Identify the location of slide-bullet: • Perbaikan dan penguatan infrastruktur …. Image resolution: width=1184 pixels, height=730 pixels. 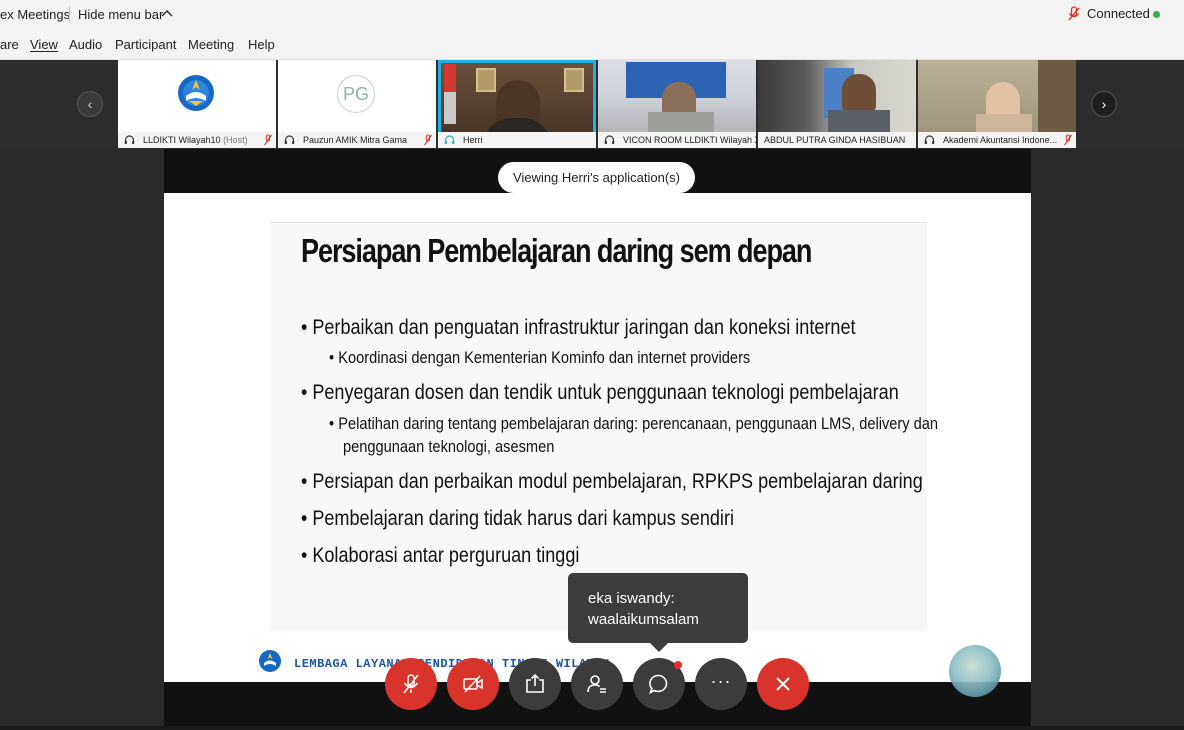
(578, 327).